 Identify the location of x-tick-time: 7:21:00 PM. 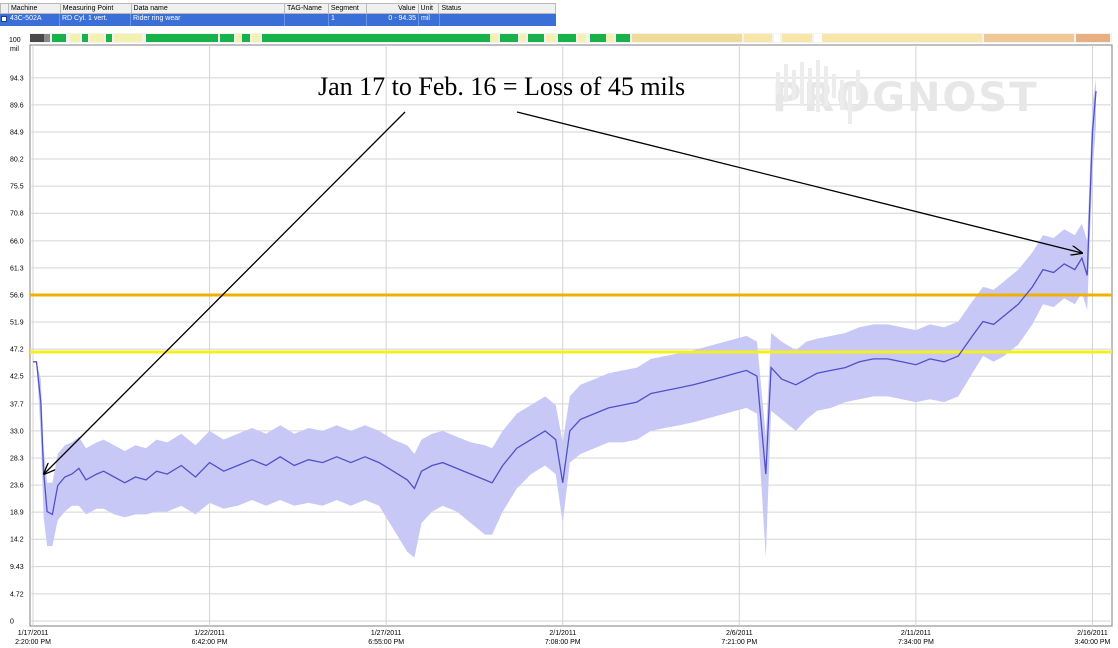
(739, 642).